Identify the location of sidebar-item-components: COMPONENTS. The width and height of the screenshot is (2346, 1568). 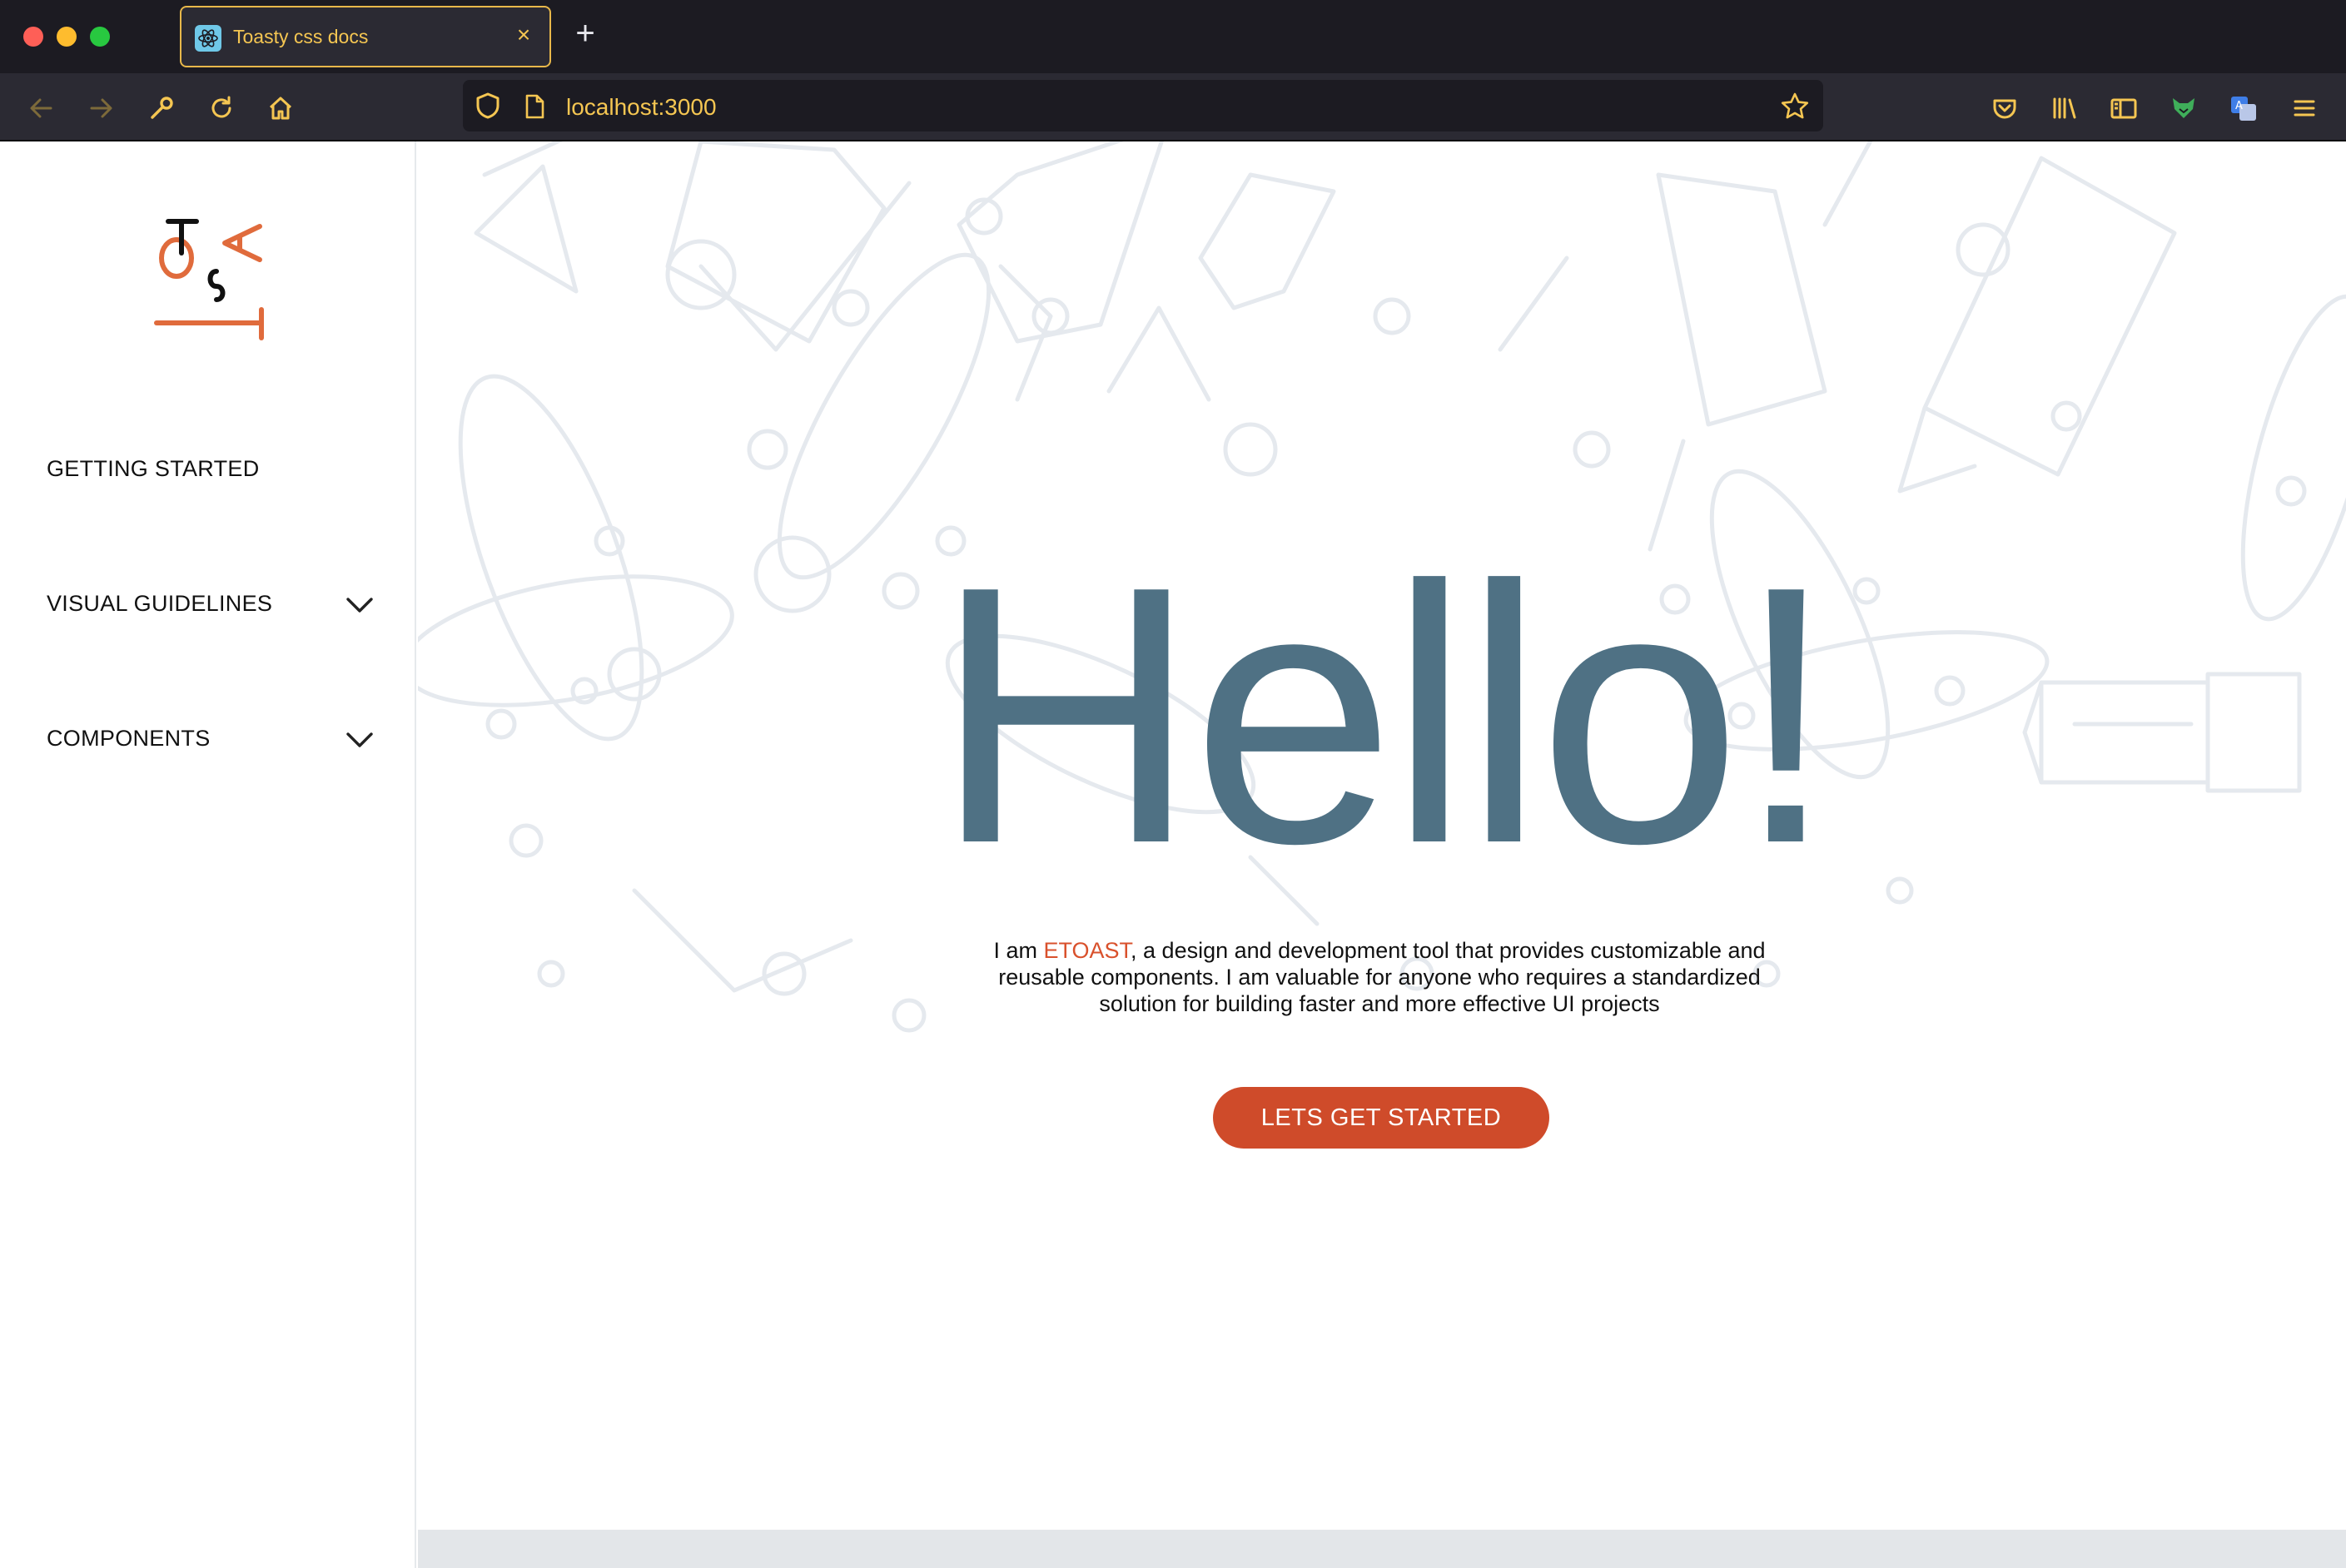
(213, 739).